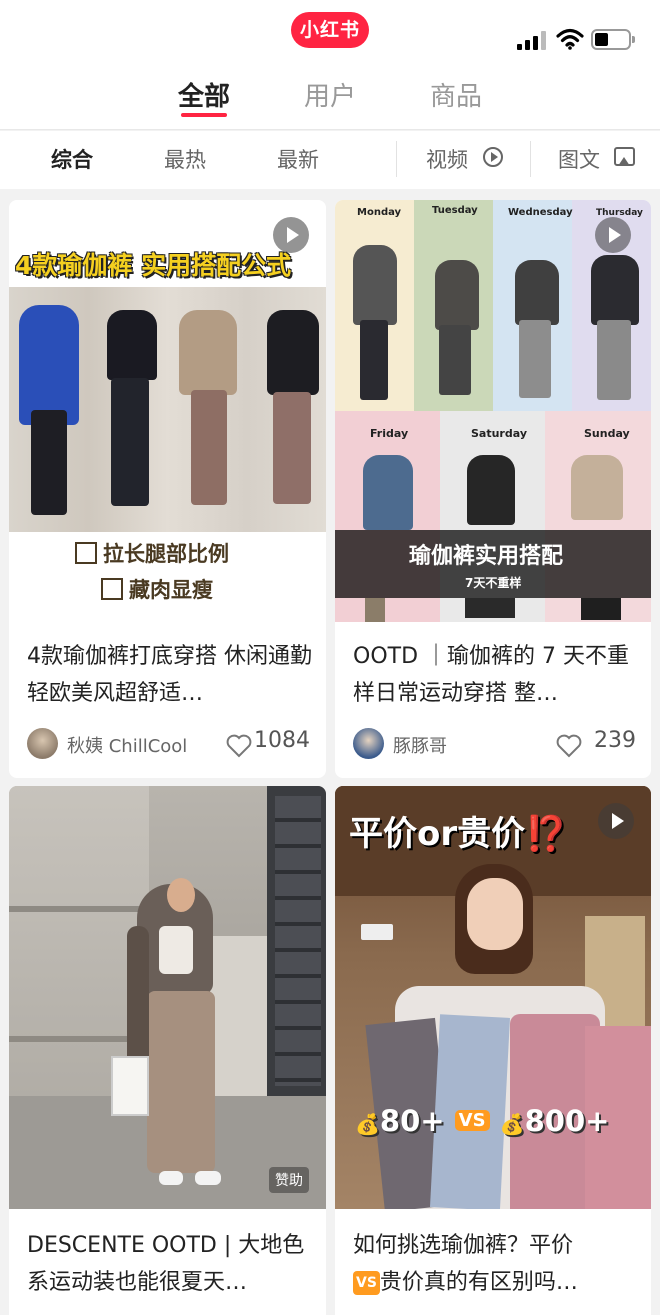  Describe the element at coordinates (447, 159) in the screenshot. I see `filter-video: 视频` at that location.